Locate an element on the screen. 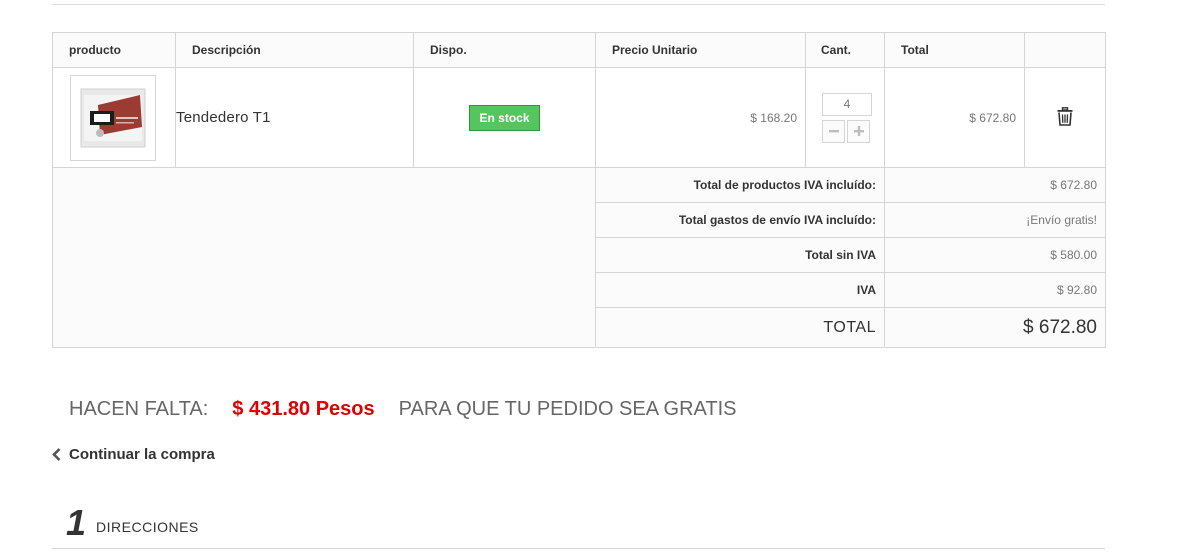 The width and height of the screenshot is (1188, 560). in-stock-badge: En stock is located at coordinates (504, 117).